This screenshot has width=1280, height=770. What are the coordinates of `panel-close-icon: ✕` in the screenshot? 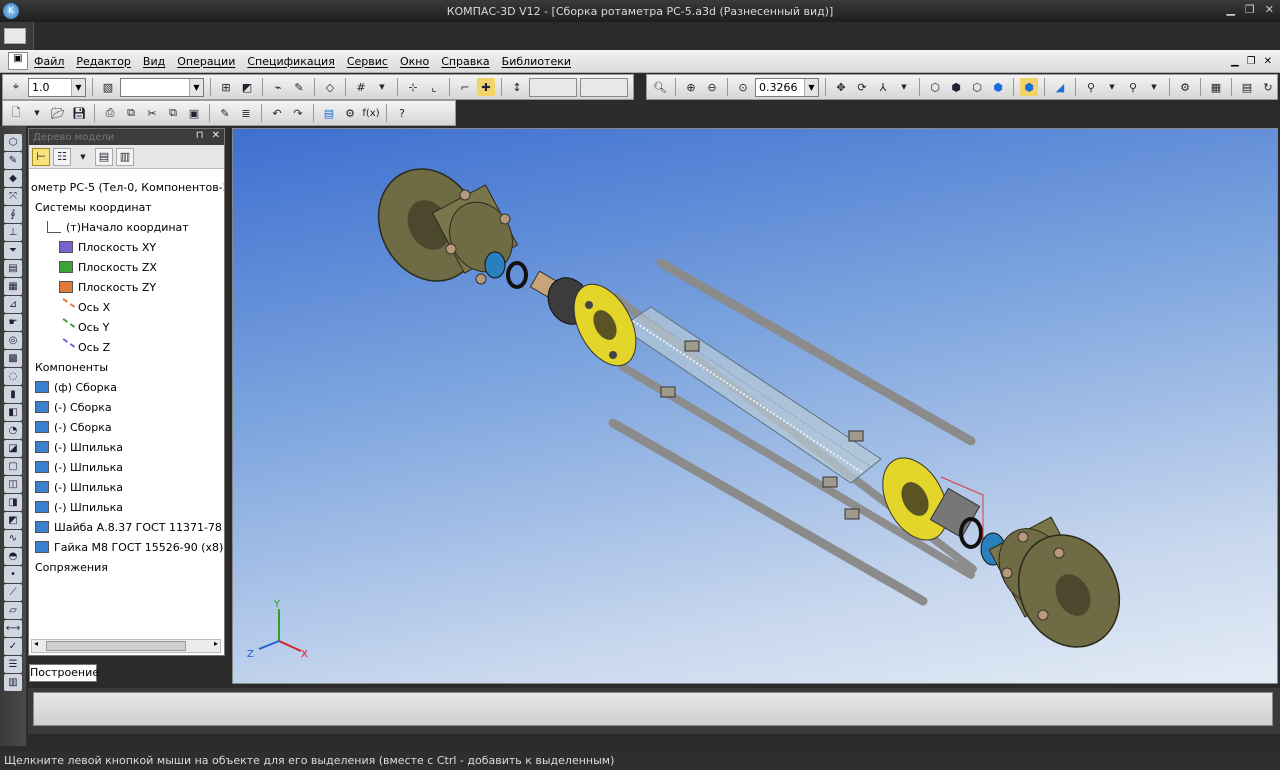 It's located at (216, 135).